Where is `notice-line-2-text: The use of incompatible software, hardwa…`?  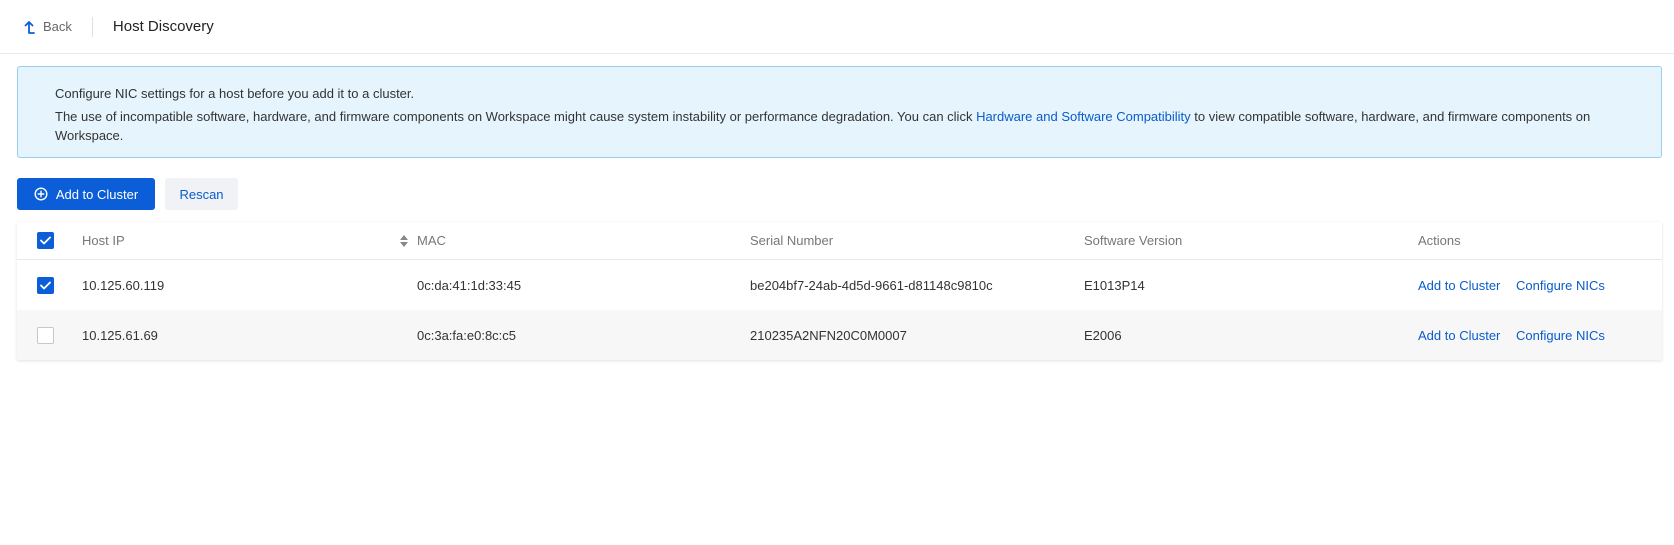 notice-line-2-text: The use of incompatible software, hardwa… is located at coordinates (516, 116).